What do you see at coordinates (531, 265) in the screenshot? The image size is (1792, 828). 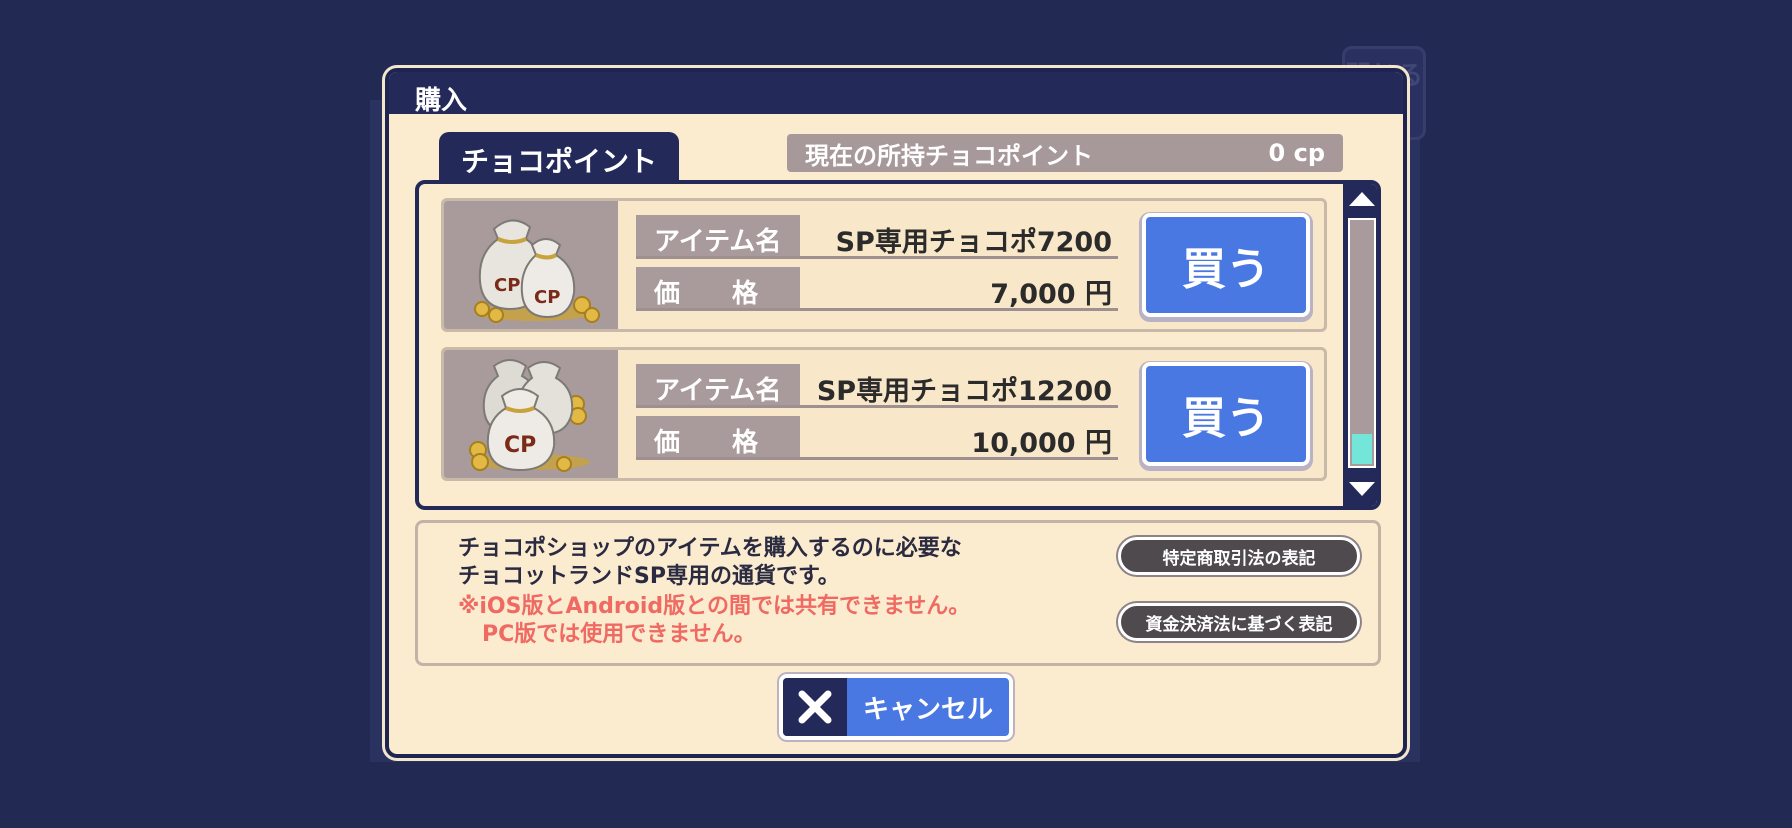 I see `coin-bags-icon: CP CP` at bounding box center [531, 265].